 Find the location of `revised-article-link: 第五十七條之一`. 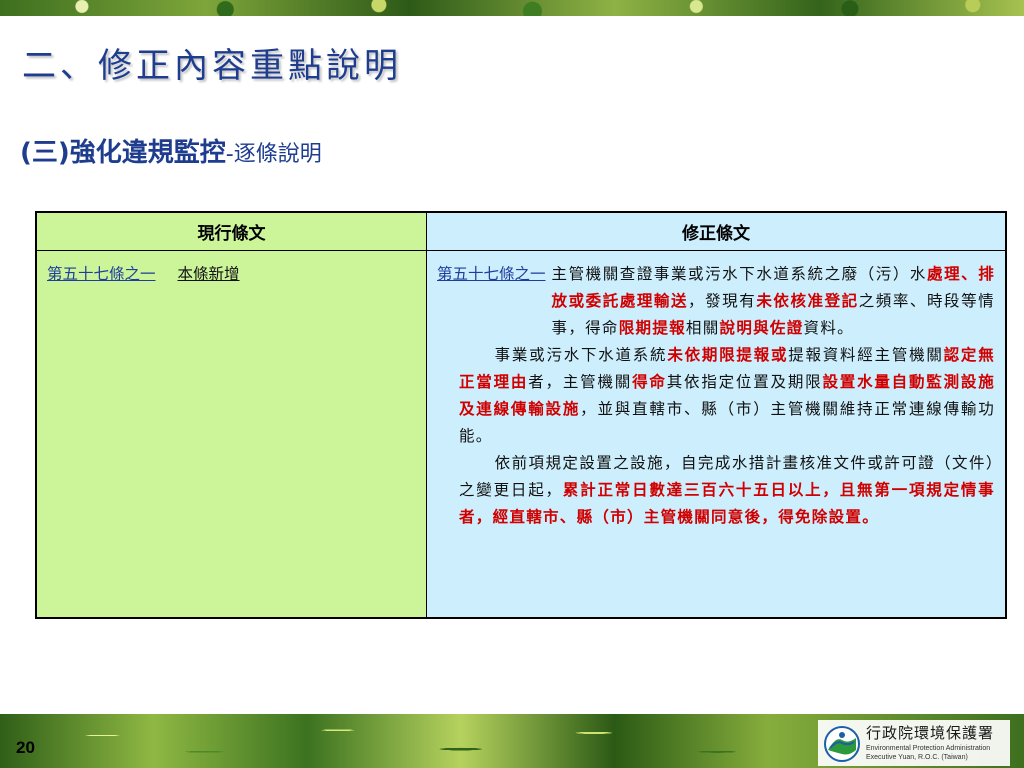

revised-article-link: 第五十七條之一 is located at coordinates (491, 301).